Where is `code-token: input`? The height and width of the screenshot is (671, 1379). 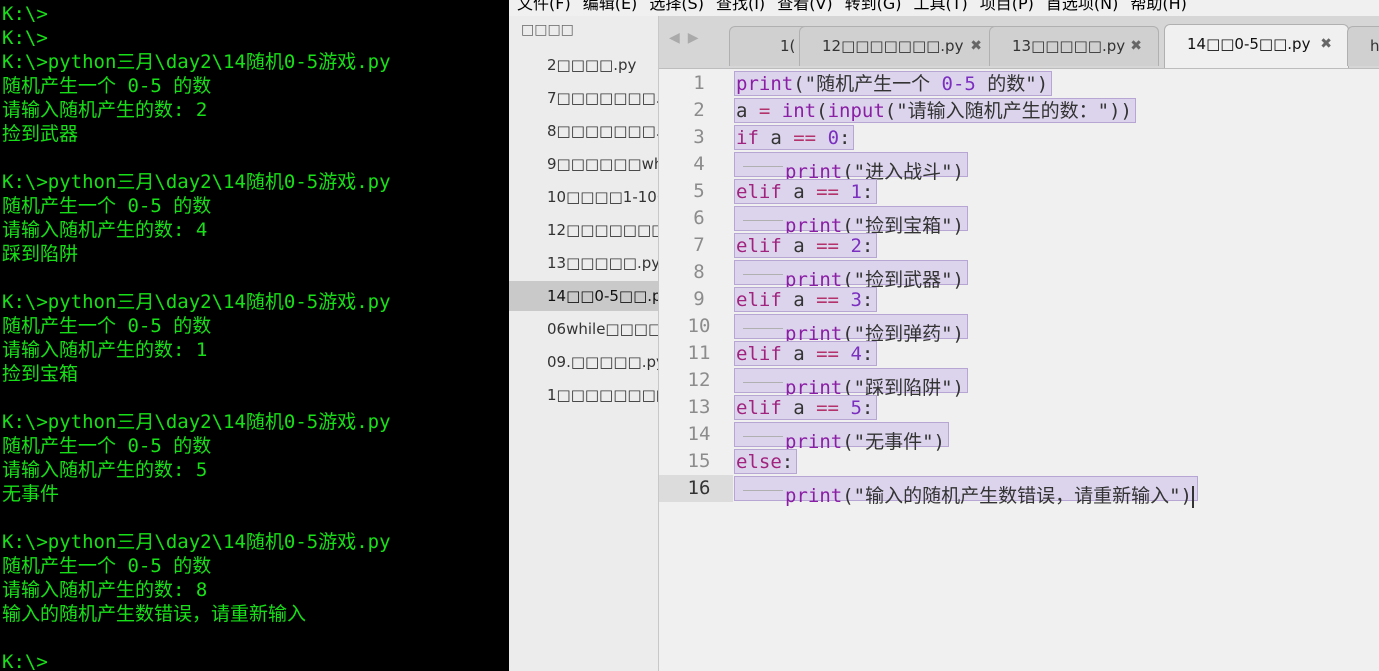 code-token: input is located at coordinates (856, 111).